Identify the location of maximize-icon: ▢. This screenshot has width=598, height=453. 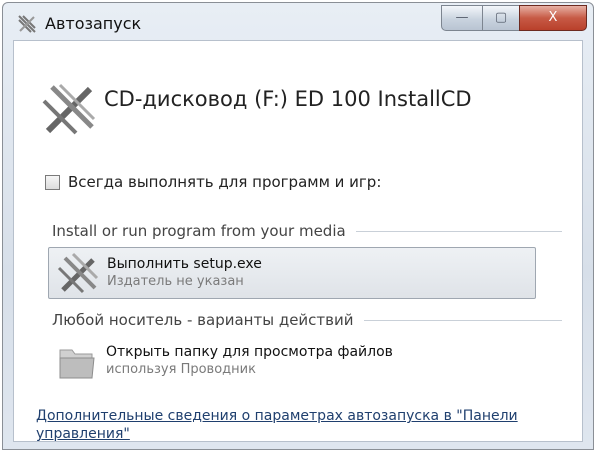
(501, 17).